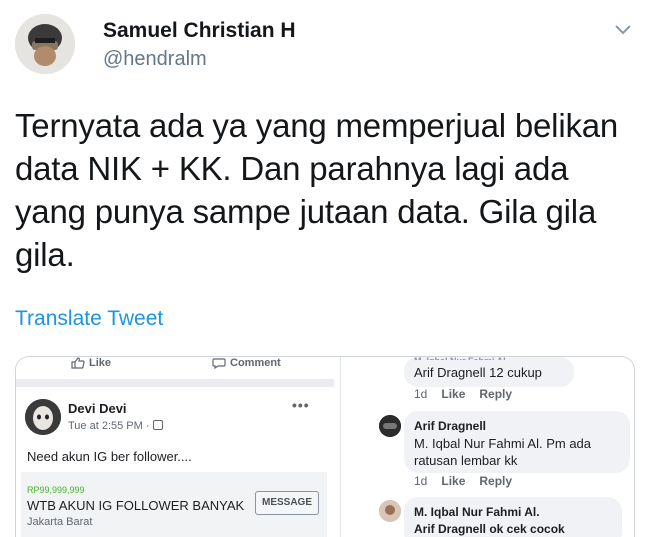 This screenshot has width=650, height=537. I want to click on user-avatar, so click(45, 44).